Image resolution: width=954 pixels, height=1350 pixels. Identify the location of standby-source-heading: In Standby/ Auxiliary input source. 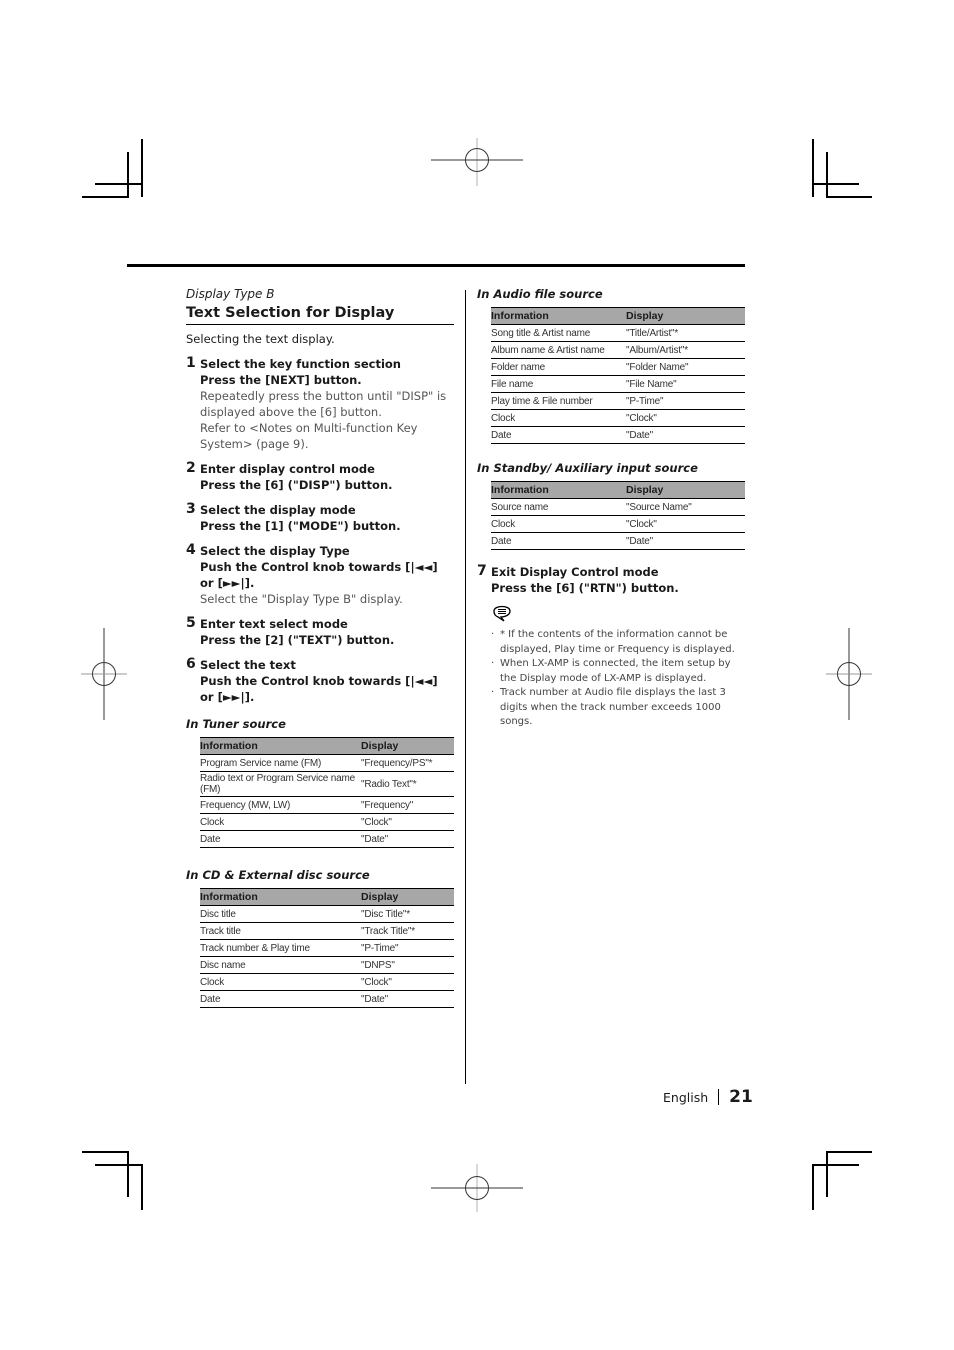
(587, 468).